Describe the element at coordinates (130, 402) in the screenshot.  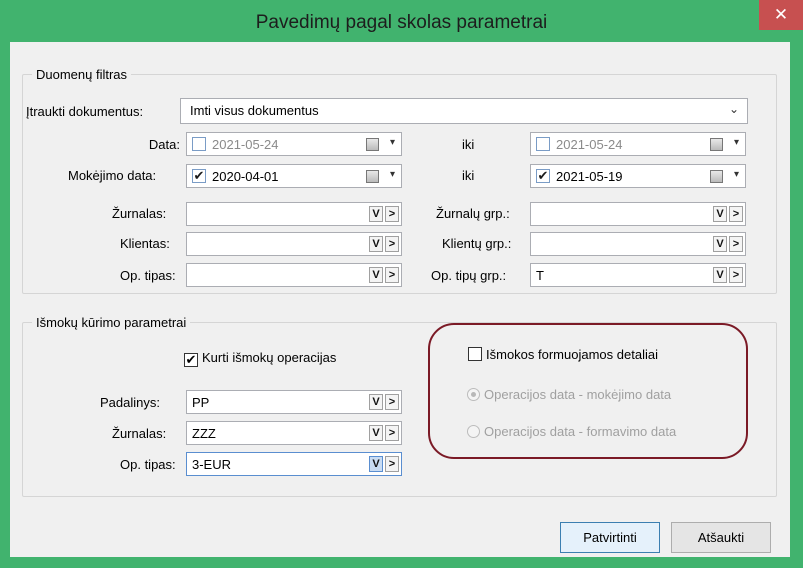
I see `division-label: Padalinys:` at that location.